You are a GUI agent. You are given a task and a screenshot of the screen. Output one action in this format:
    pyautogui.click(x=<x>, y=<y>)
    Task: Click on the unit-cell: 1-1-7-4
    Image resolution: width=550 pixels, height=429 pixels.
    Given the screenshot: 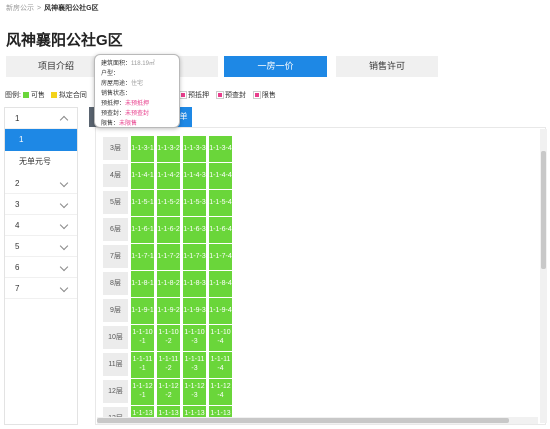 What is the action you would take?
    pyautogui.click(x=221, y=257)
    